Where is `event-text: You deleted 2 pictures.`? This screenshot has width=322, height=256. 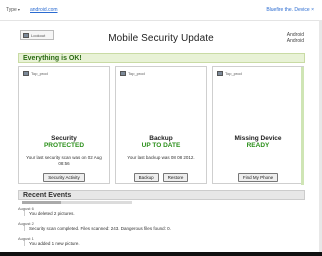
event-text: You deleted 2 pictures. is located at coordinates (164, 213).